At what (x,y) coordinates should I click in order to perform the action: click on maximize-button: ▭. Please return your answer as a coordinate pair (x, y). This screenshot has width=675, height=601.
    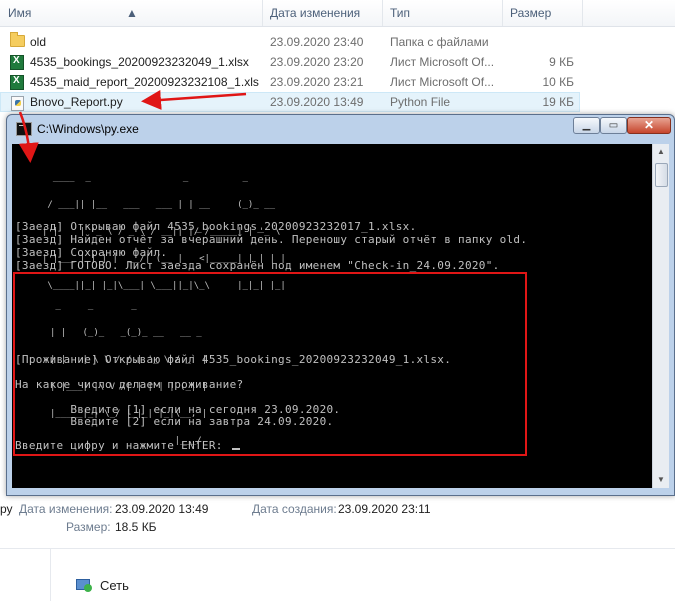
    Looking at the image, I should click on (613, 125).